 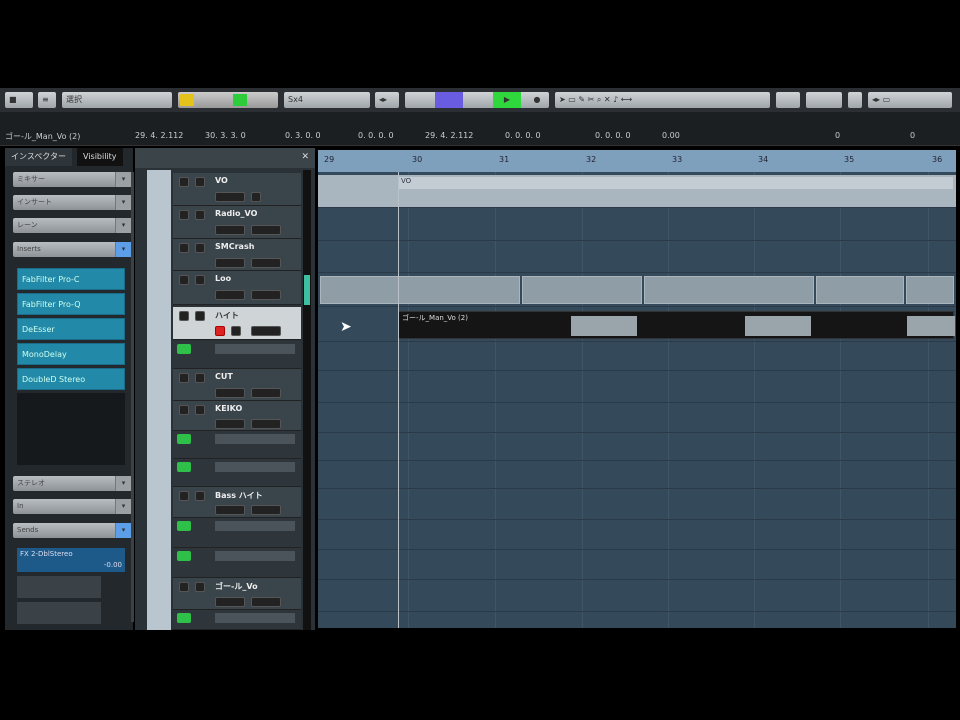 What do you see at coordinates (910, 100) in the screenshot?
I see `quantize-select: ◂▸ ▭` at bounding box center [910, 100].